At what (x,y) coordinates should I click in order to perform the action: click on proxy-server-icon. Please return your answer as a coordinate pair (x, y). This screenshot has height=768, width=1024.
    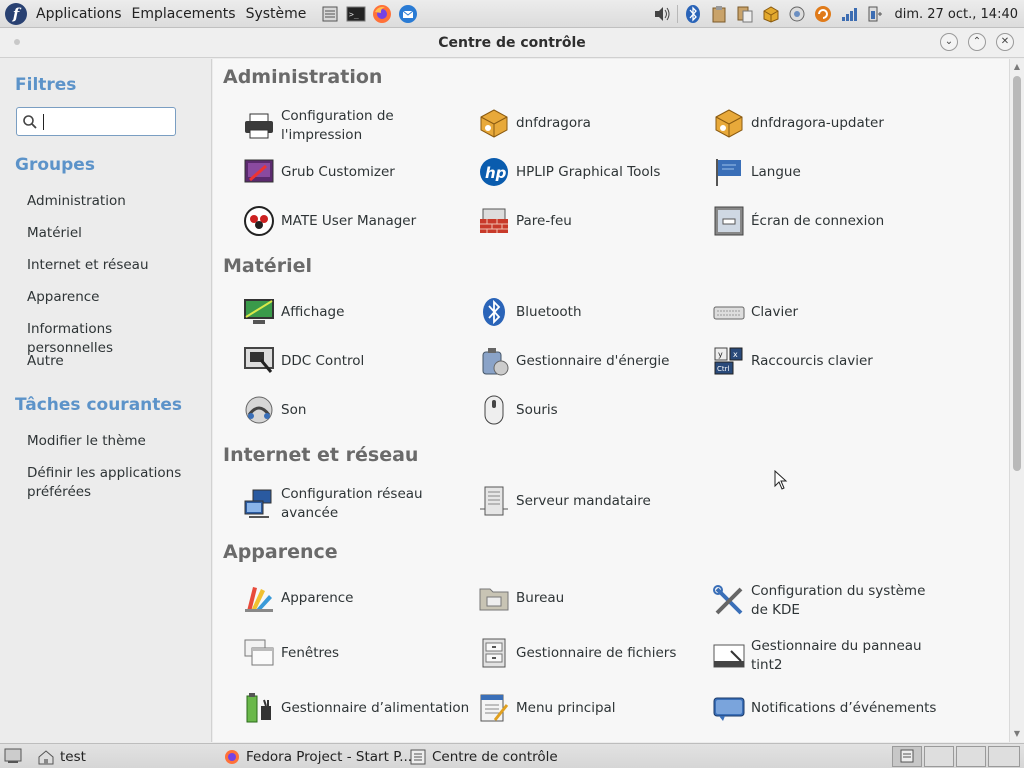
    Looking at the image, I should click on (494, 501).